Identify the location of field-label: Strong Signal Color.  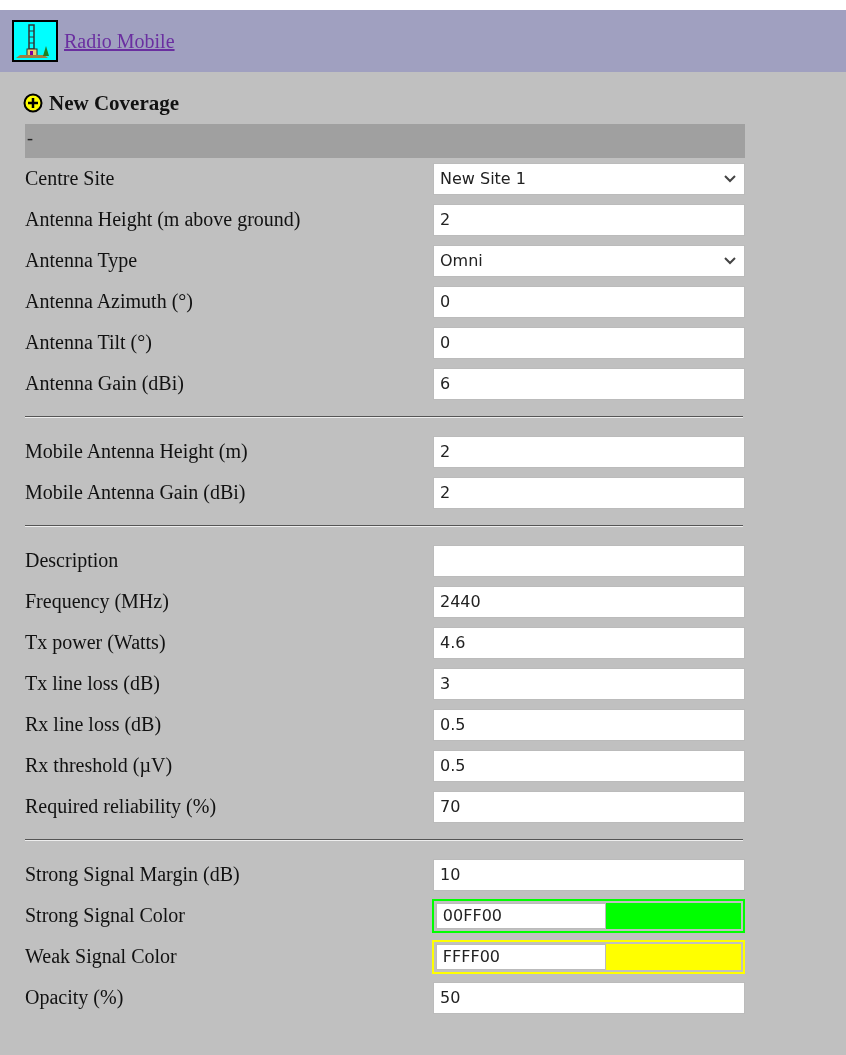
(105, 915).